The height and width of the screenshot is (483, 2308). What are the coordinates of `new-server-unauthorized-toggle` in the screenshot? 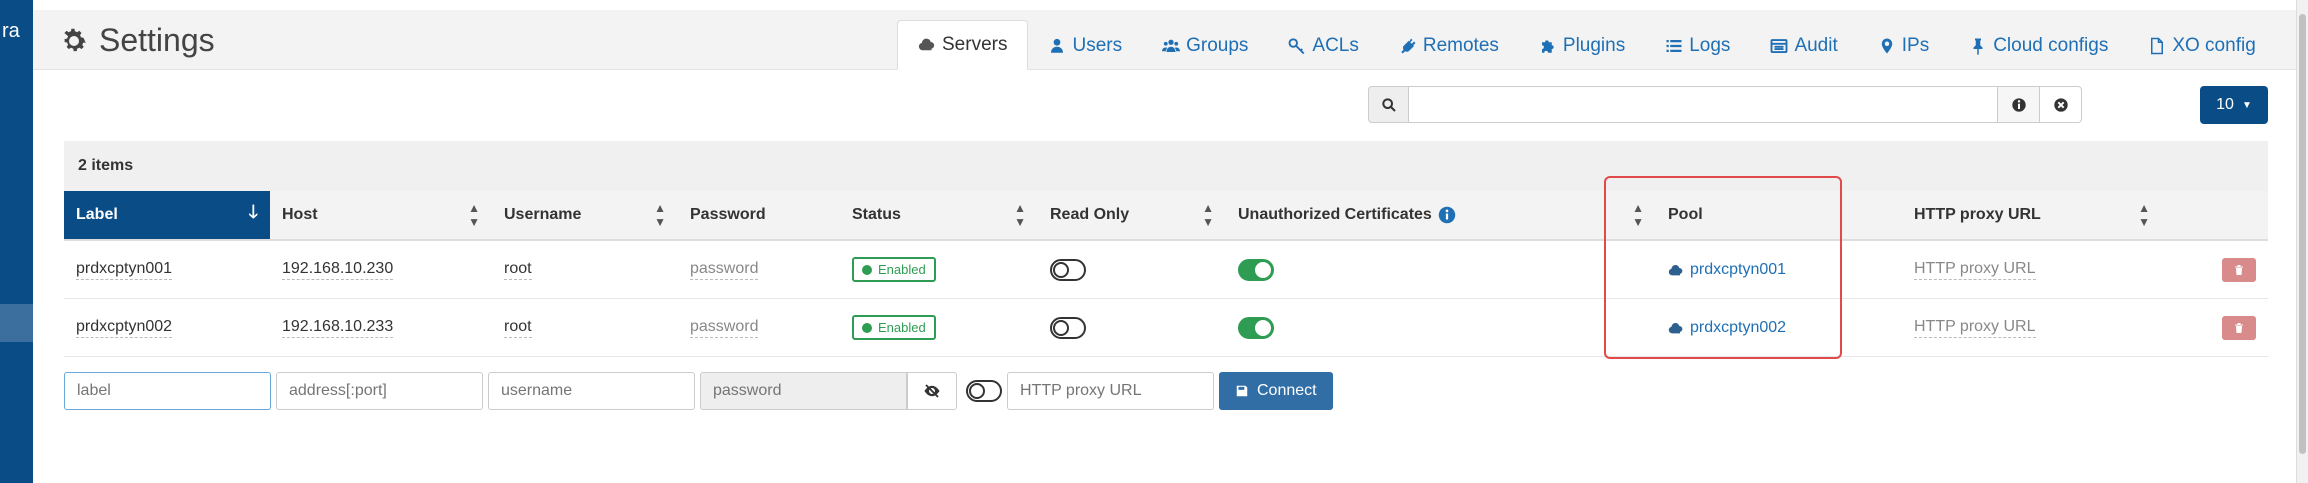 It's located at (984, 391).